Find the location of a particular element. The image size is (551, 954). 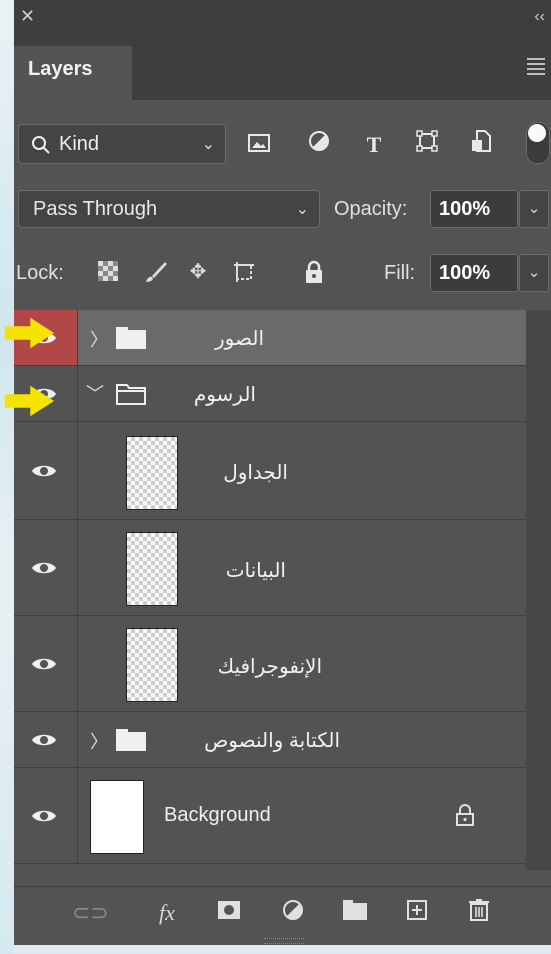

adjustment-filter-icon is located at coordinates (319, 145).